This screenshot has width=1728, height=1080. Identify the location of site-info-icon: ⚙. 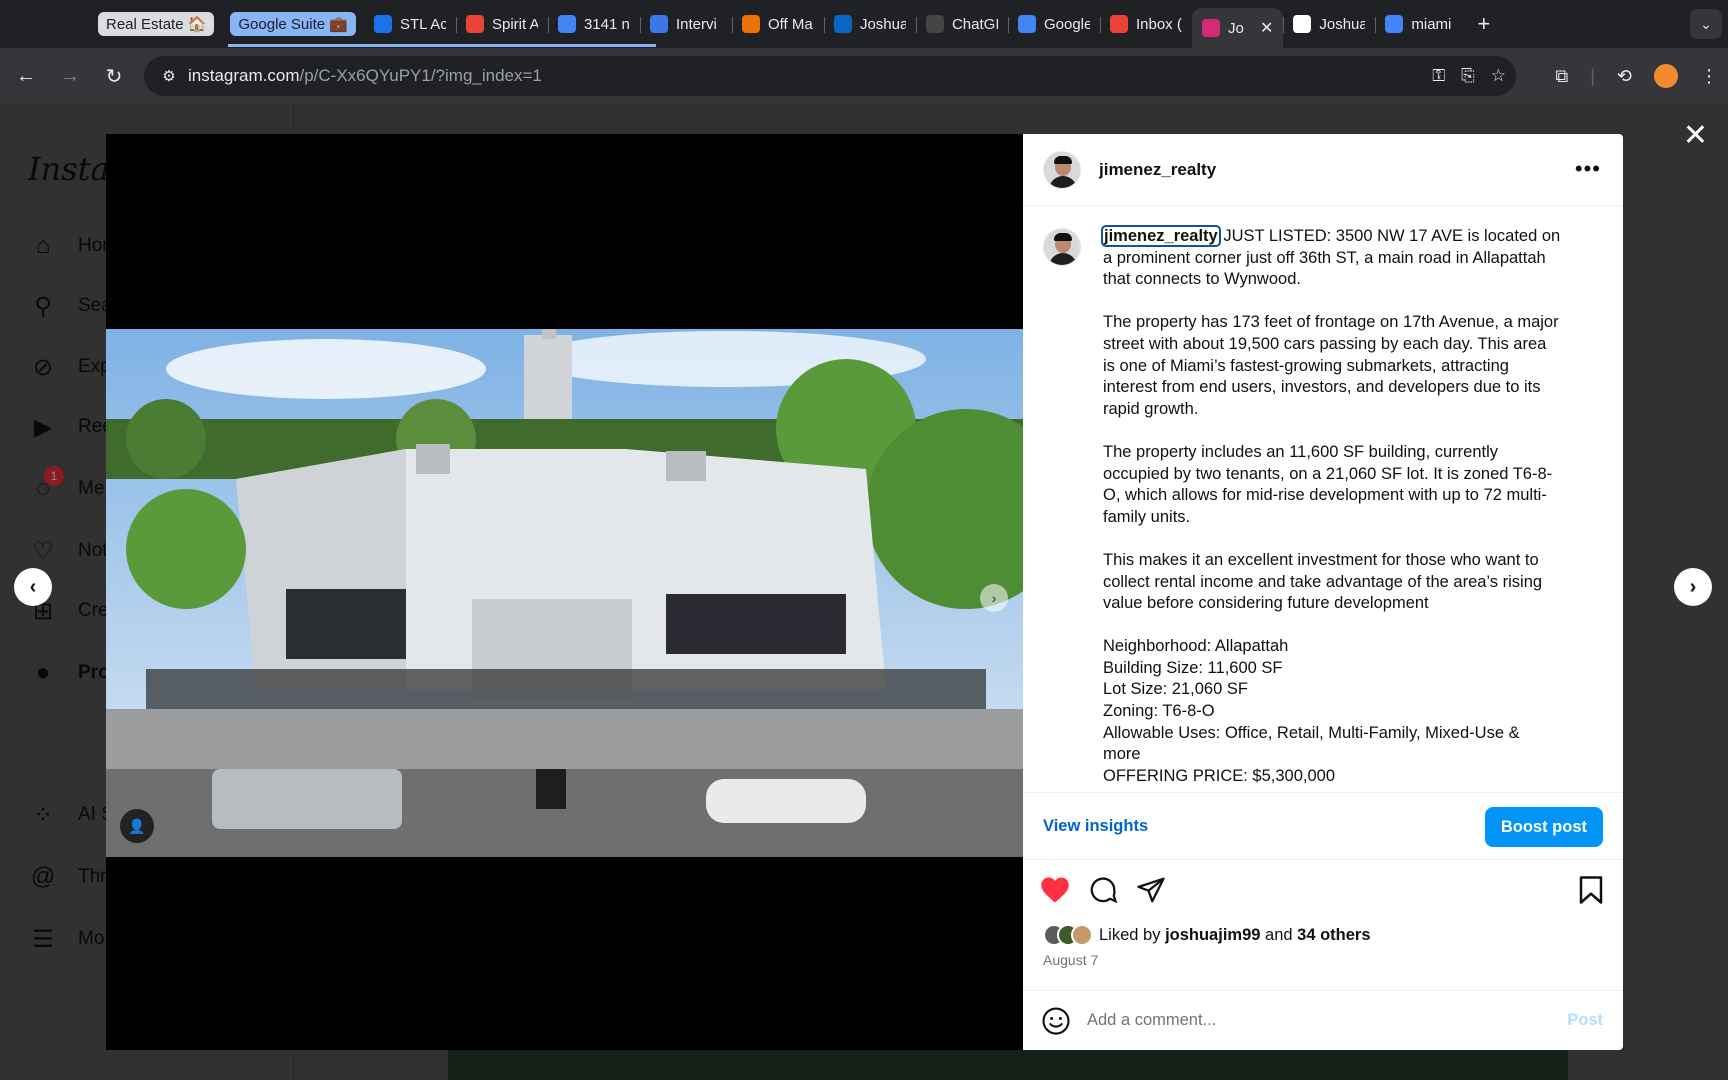
(169, 76).